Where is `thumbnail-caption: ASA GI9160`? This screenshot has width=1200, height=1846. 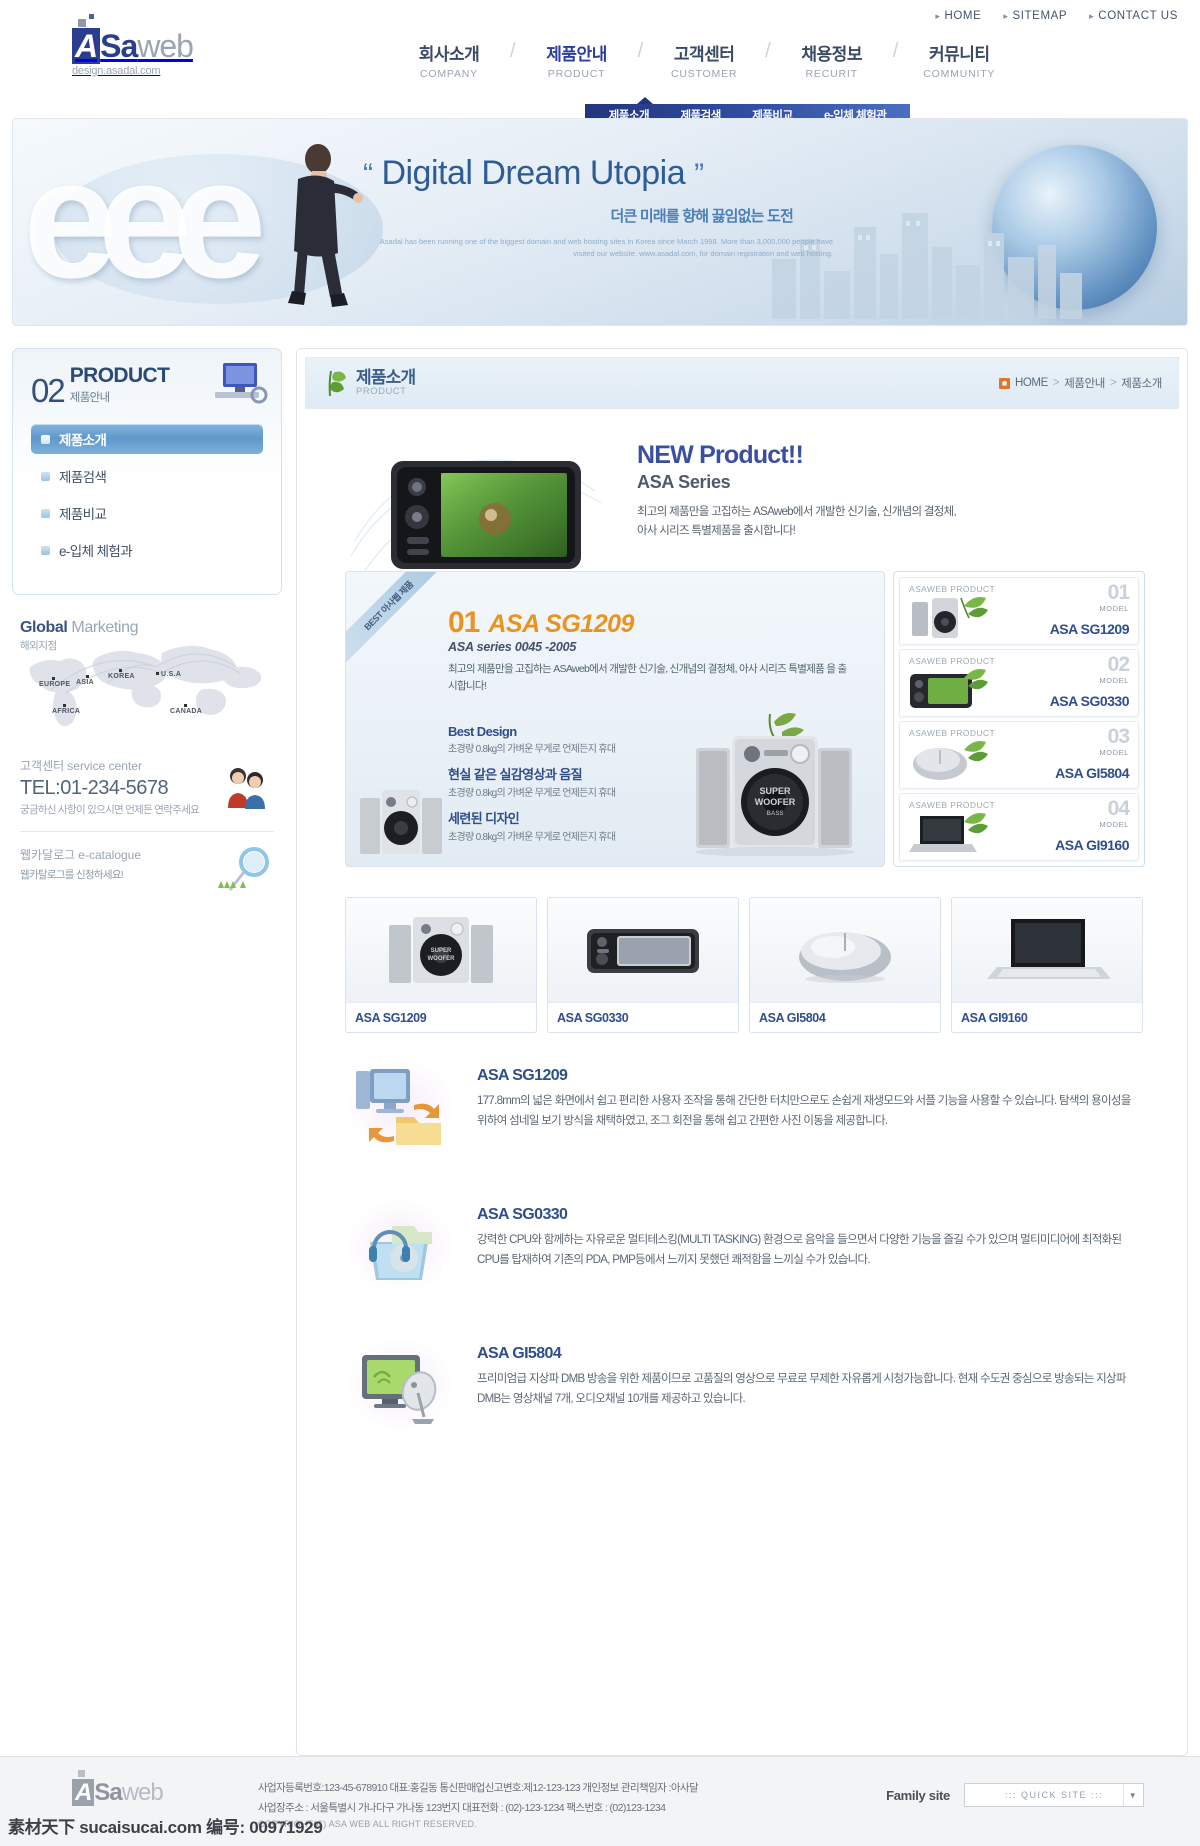
thumbnail-caption: ASA GI9160 is located at coordinates (1047, 1017).